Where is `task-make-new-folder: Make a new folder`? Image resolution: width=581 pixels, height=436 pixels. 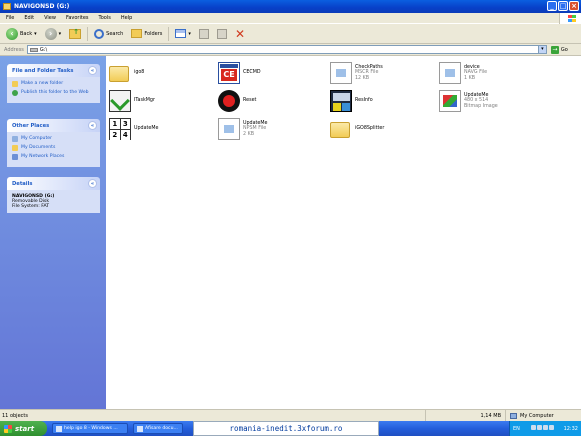 task-make-new-folder: Make a new folder is located at coordinates (53, 84).